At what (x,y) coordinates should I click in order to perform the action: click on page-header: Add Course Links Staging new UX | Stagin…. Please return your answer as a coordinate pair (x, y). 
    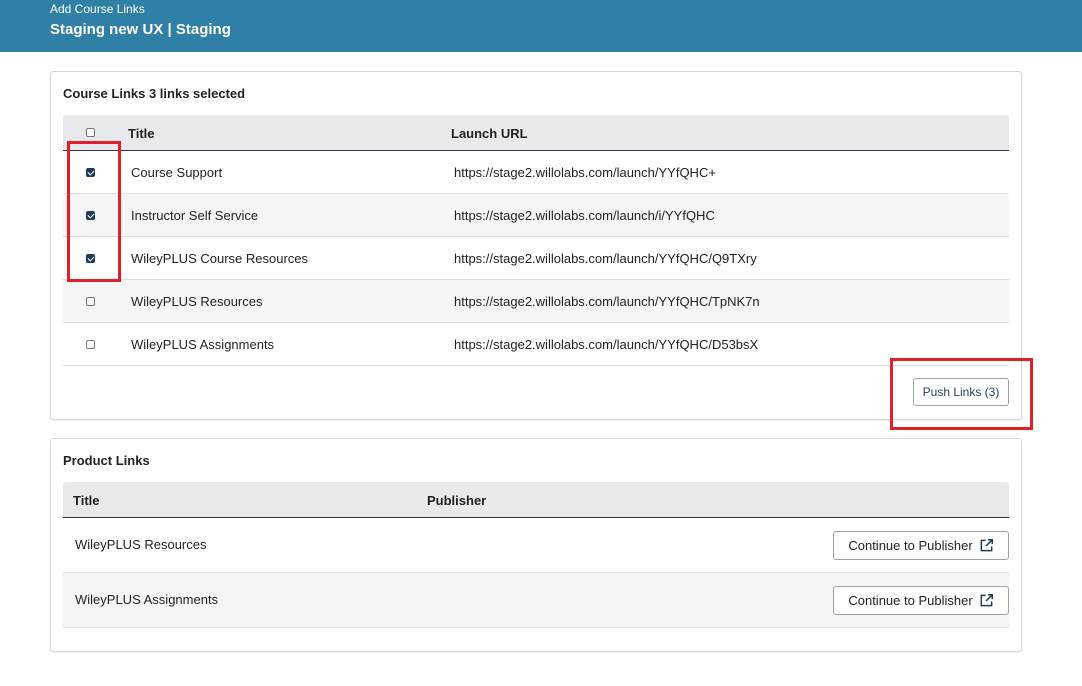
    Looking at the image, I should click on (541, 26).